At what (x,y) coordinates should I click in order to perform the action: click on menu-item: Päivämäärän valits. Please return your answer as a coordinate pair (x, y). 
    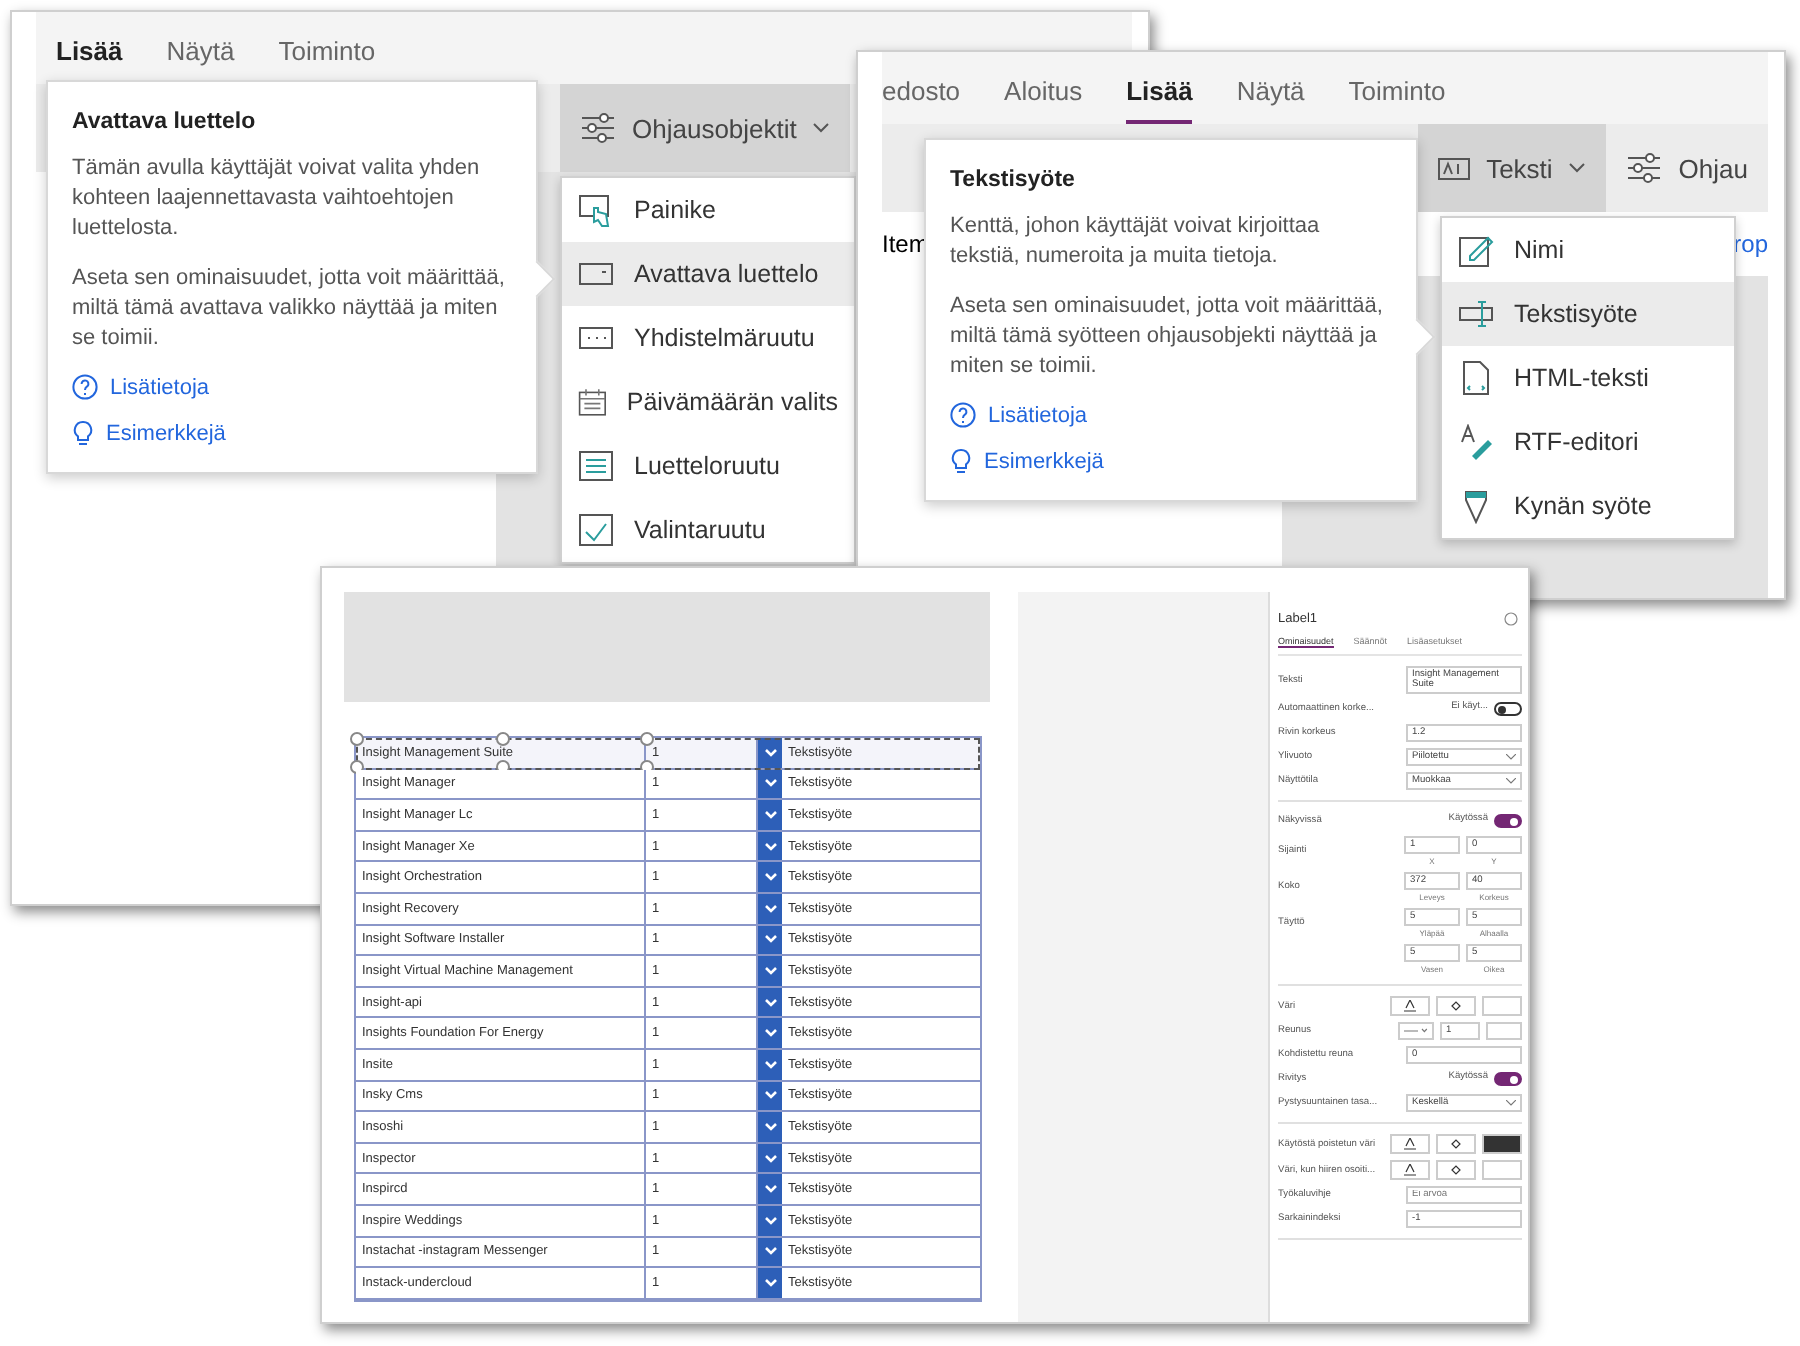
    Looking at the image, I should click on (708, 402).